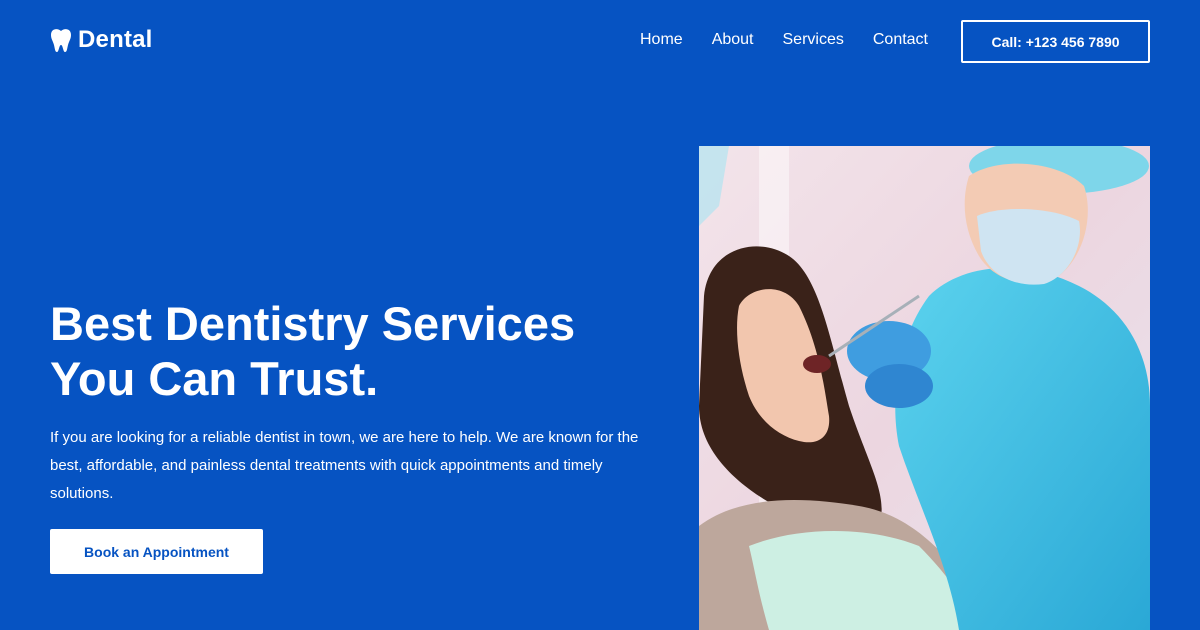  Describe the element at coordinates (313, 323) in the screenshot. I see `hero-title-line1: Best Dentistry Services` at that location.